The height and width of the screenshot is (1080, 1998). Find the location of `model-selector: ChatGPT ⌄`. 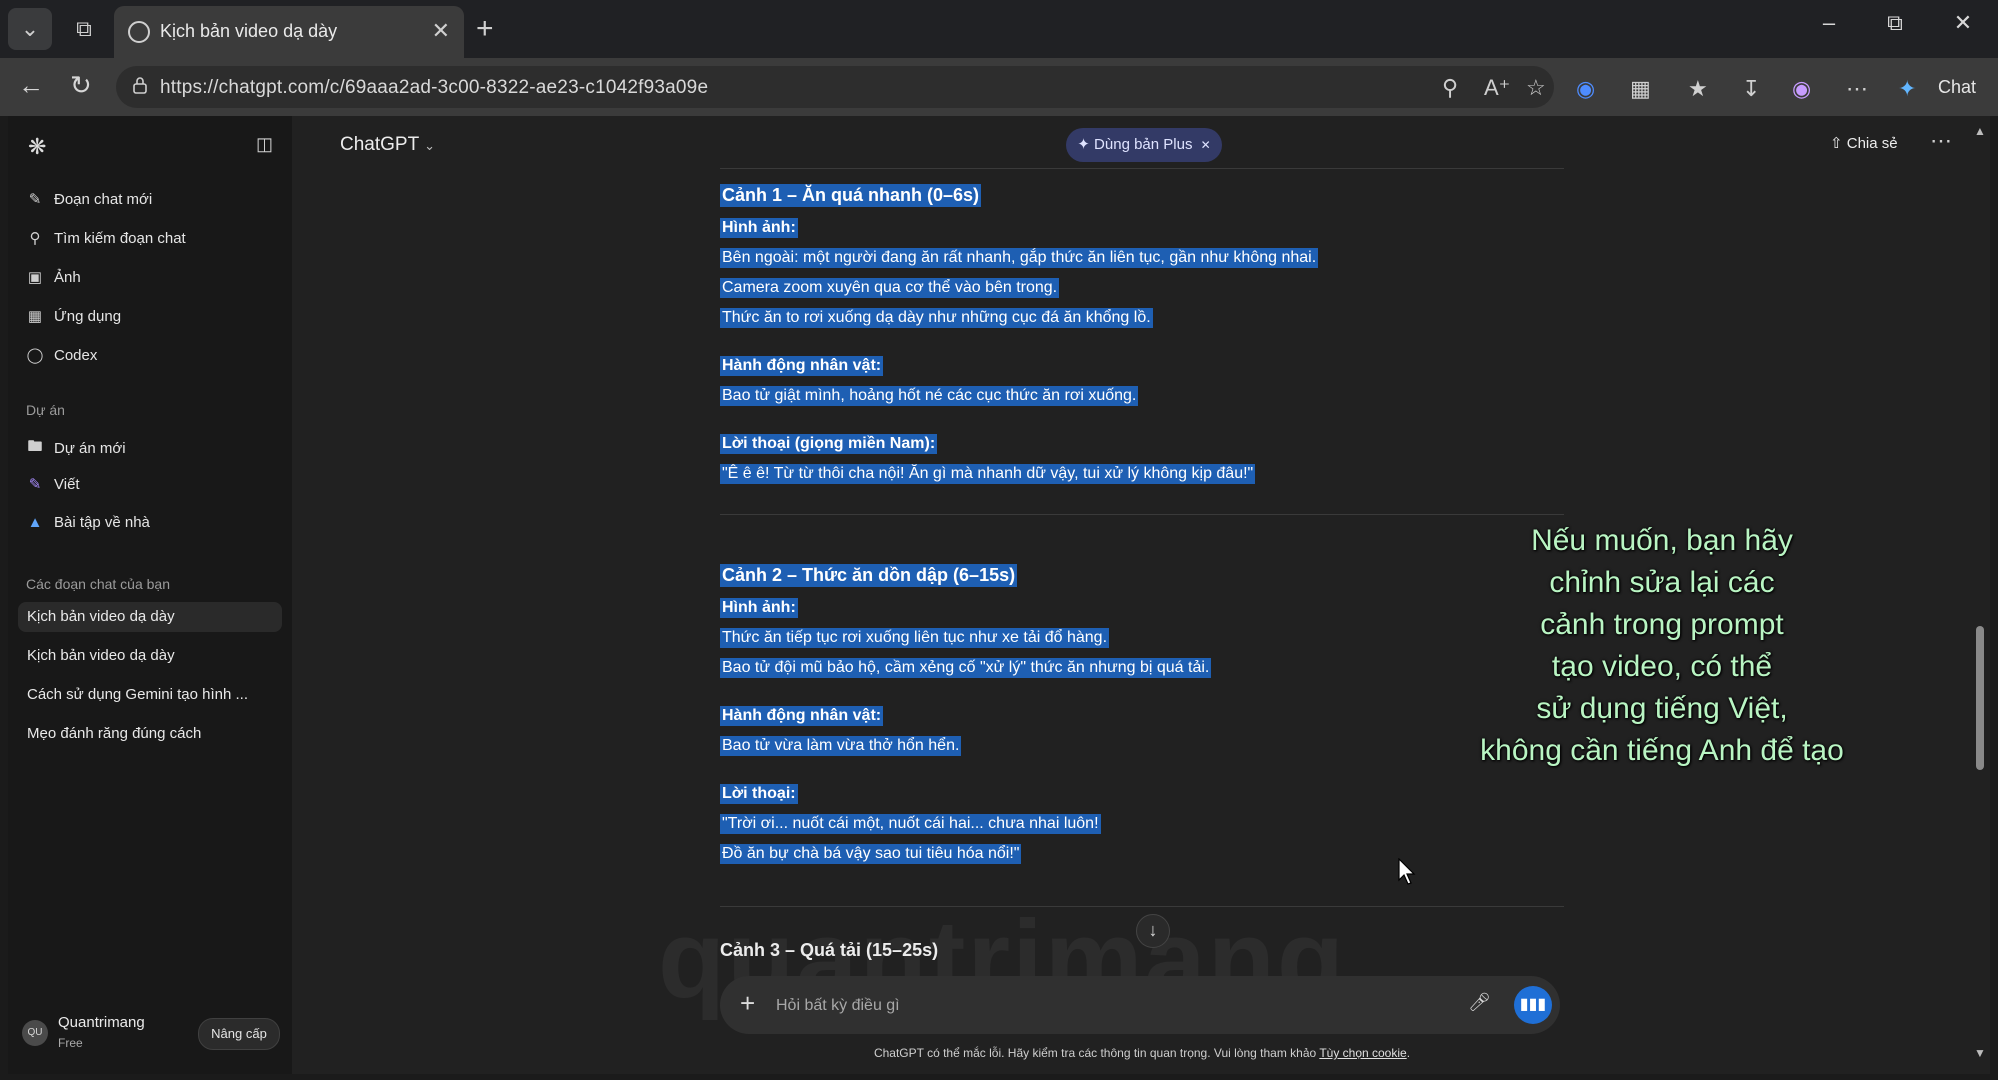

model-selector: ChatGPT ⌄ is located at coordinates (387, 145).